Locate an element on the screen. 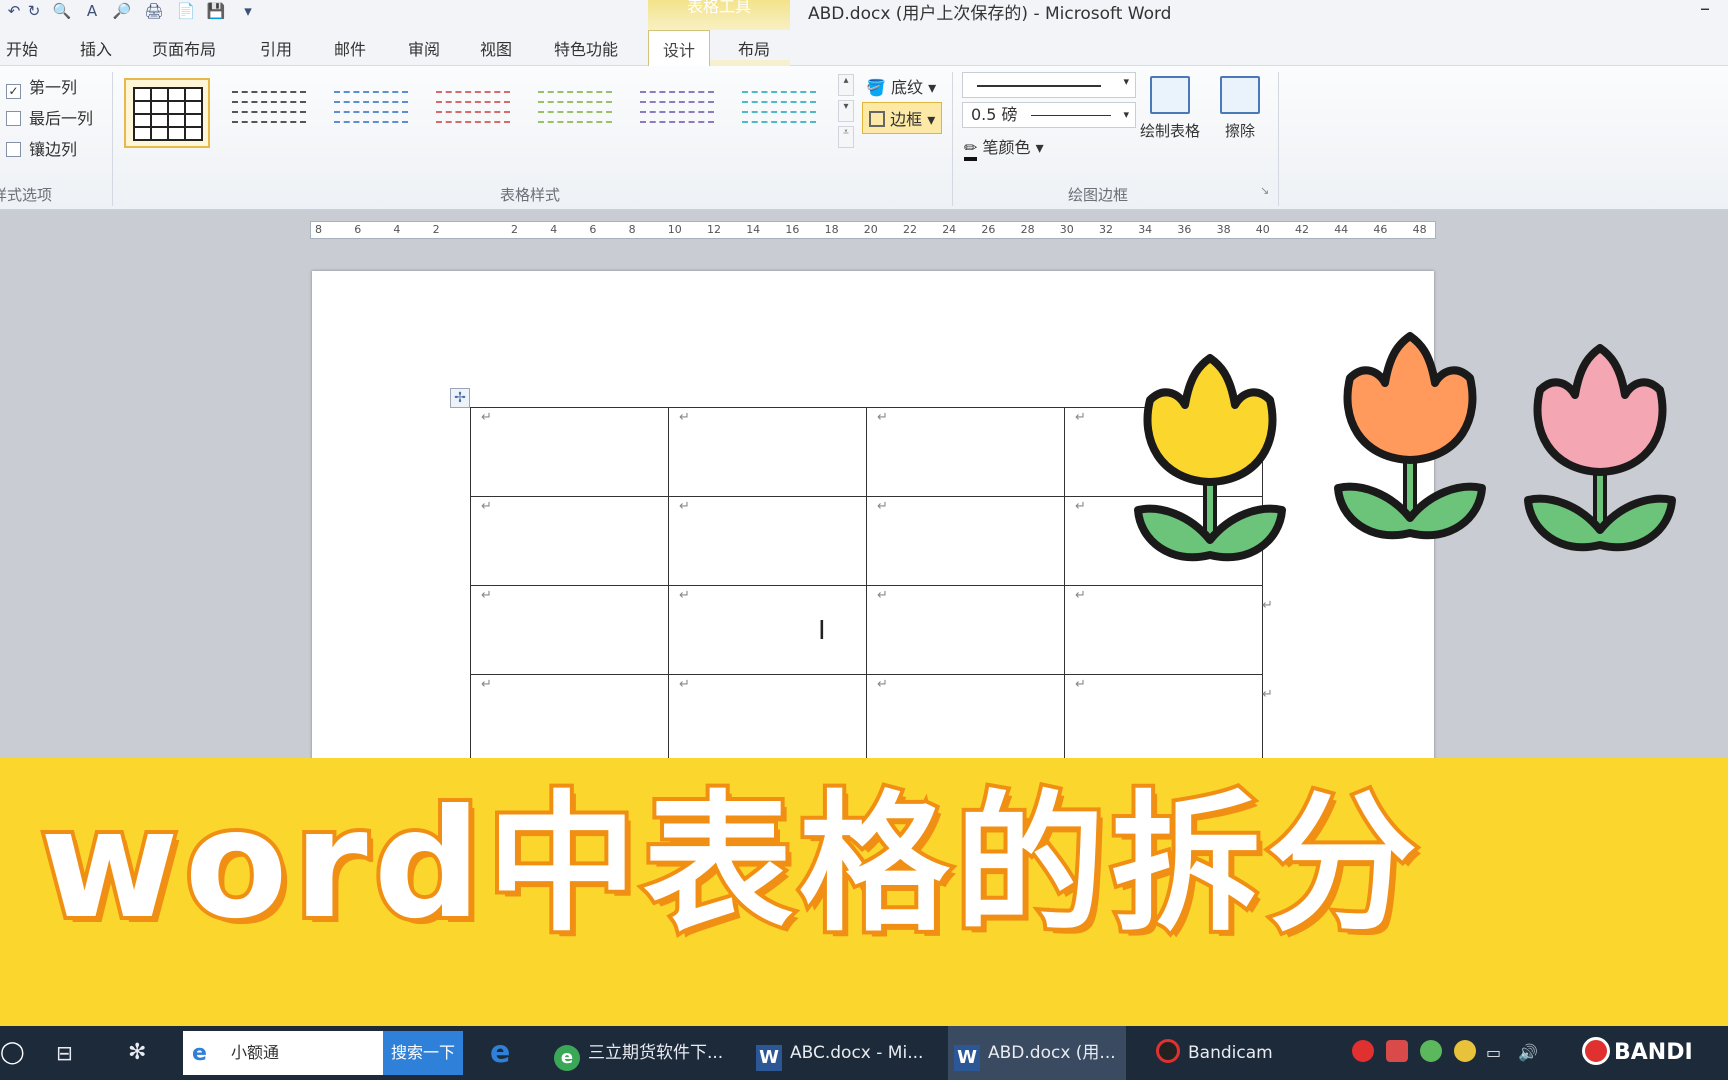 This screenshot has height=1080, width=1728. dialog-launcher-icon: ↘ is located at coordinates (1264, 190).